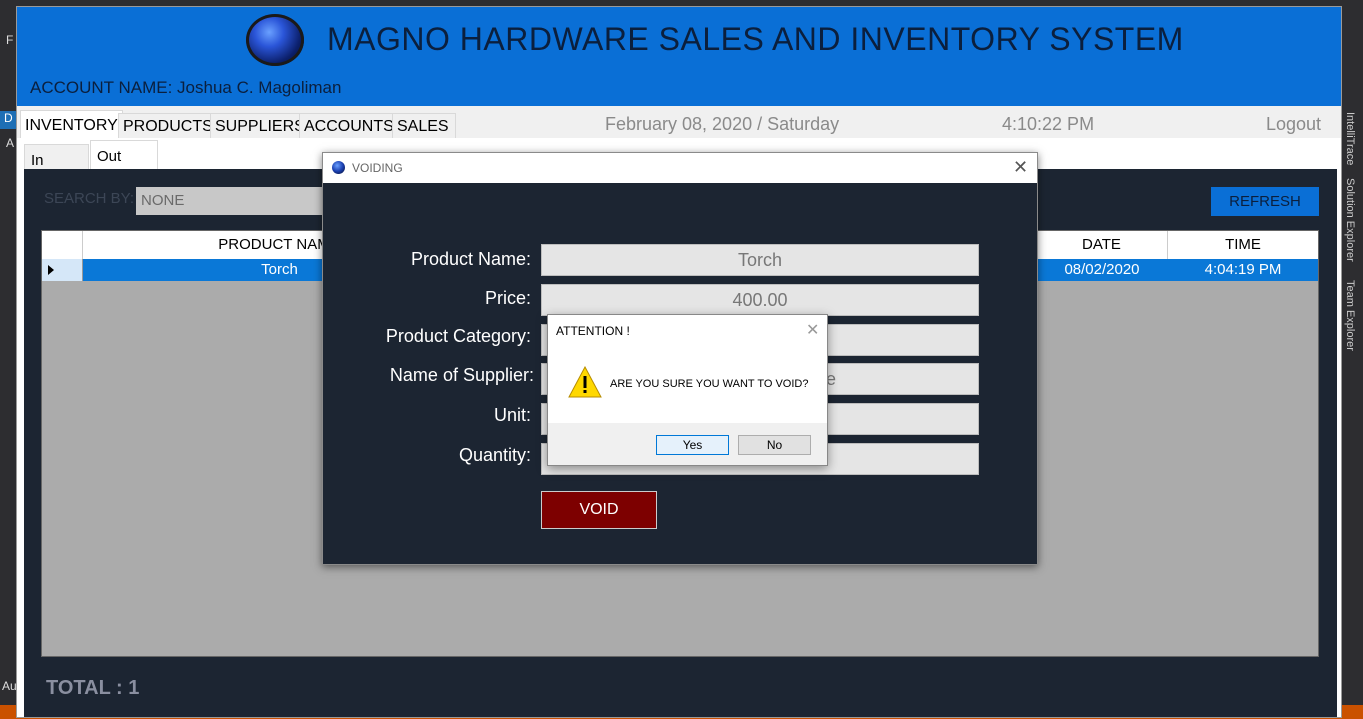 The width and height of the screenshot is (1363, 719). What do you see at coordinates (680, 168) in the screenshot?
I see `voiding-titlebar: VOIDING ✕` at bounding box center [680, 168].